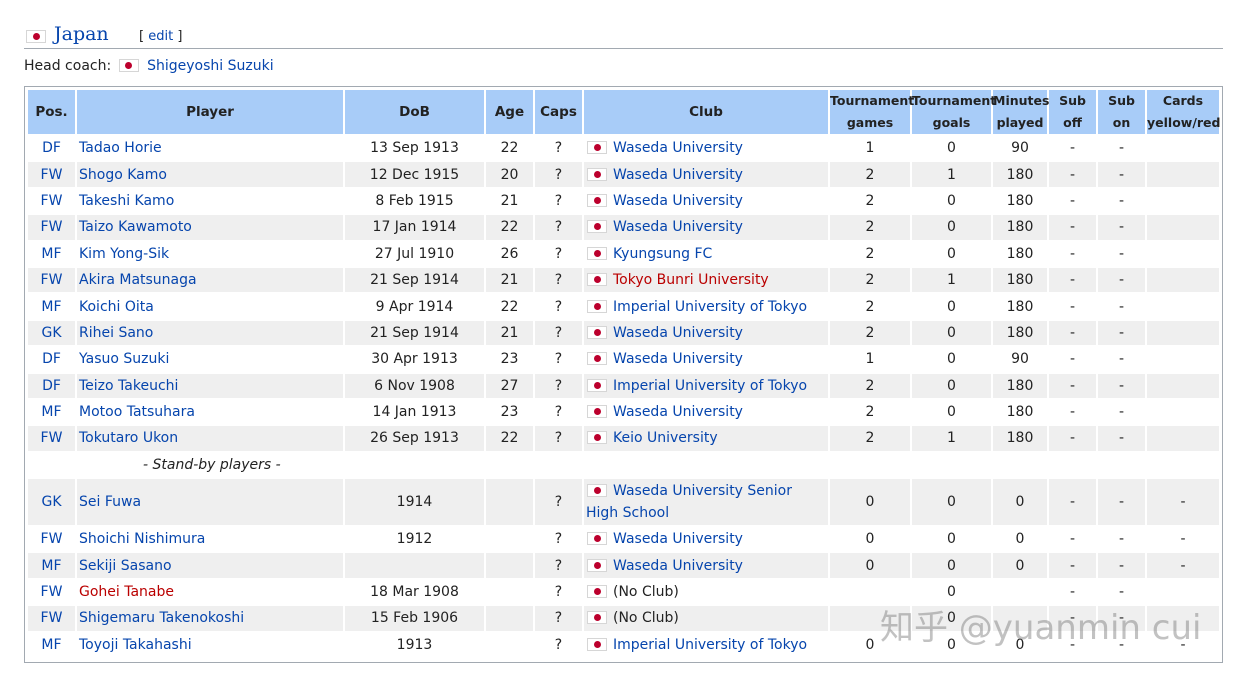 Image resolution: width=1245 pixels, height=679 pixels. I want to click on tournament-games: 0, so click(870, 539).